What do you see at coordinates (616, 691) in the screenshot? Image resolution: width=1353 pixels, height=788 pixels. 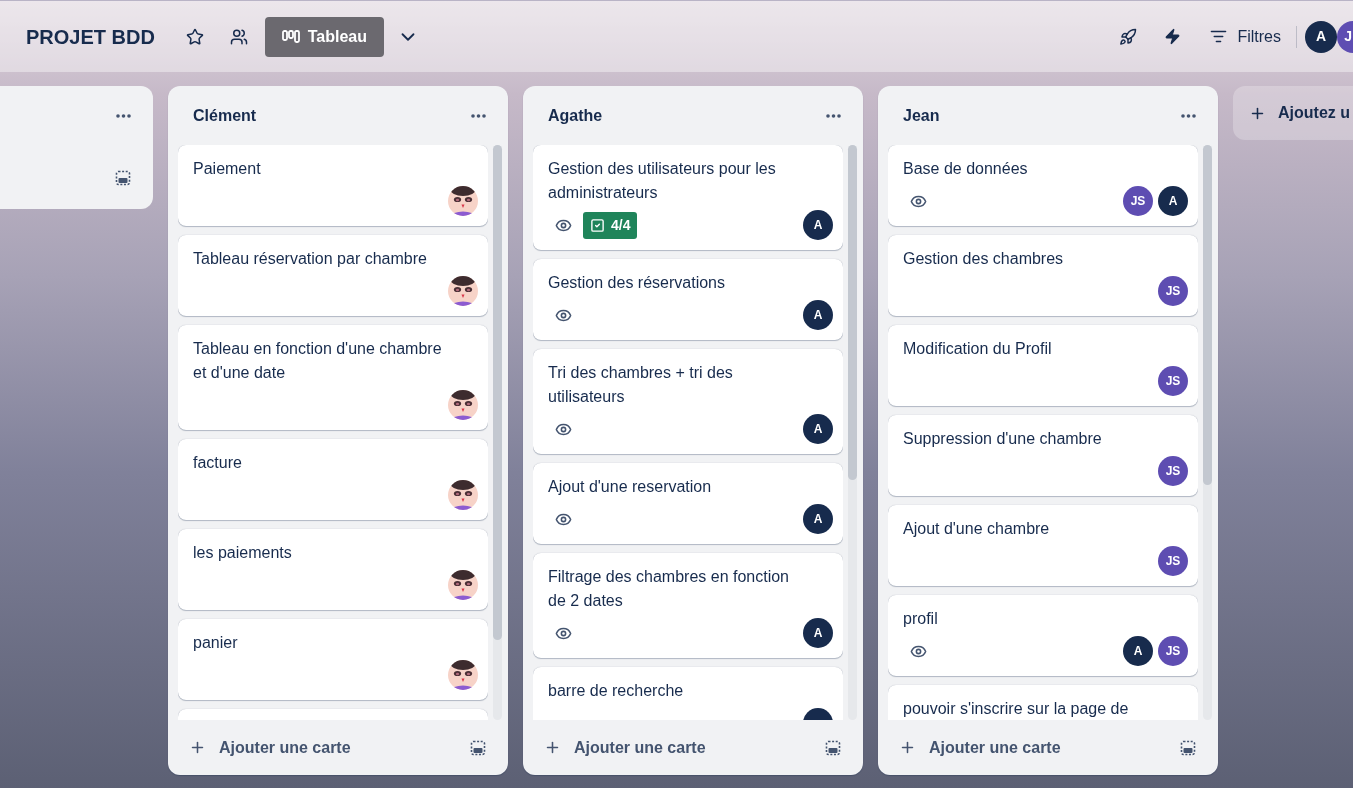 I see `card-title: barre de recherche` at bounding box center [616, 691].